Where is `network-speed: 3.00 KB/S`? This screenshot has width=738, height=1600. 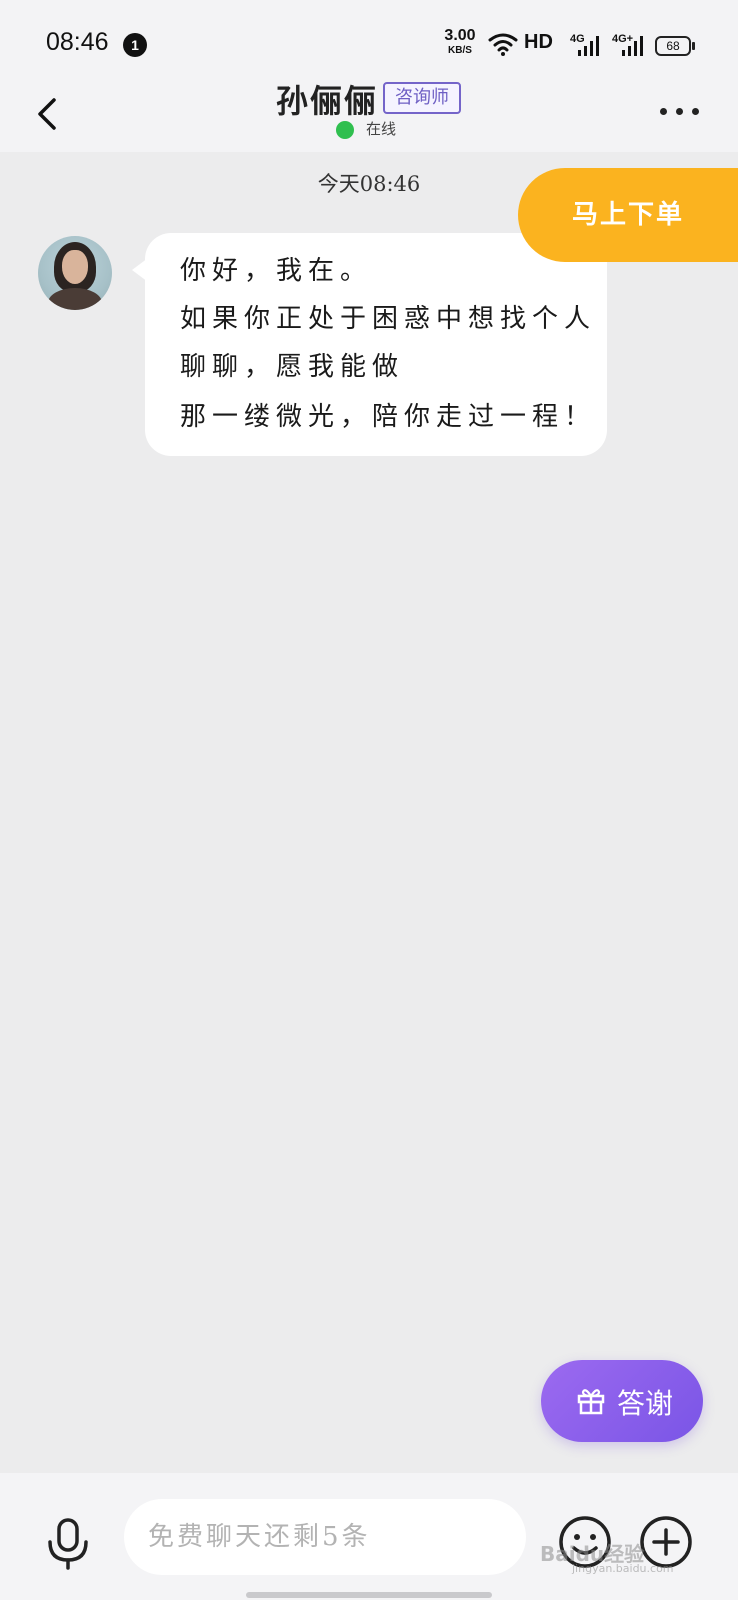 network-speed: 3.00 KB/S is located at coordinates (460, 42).